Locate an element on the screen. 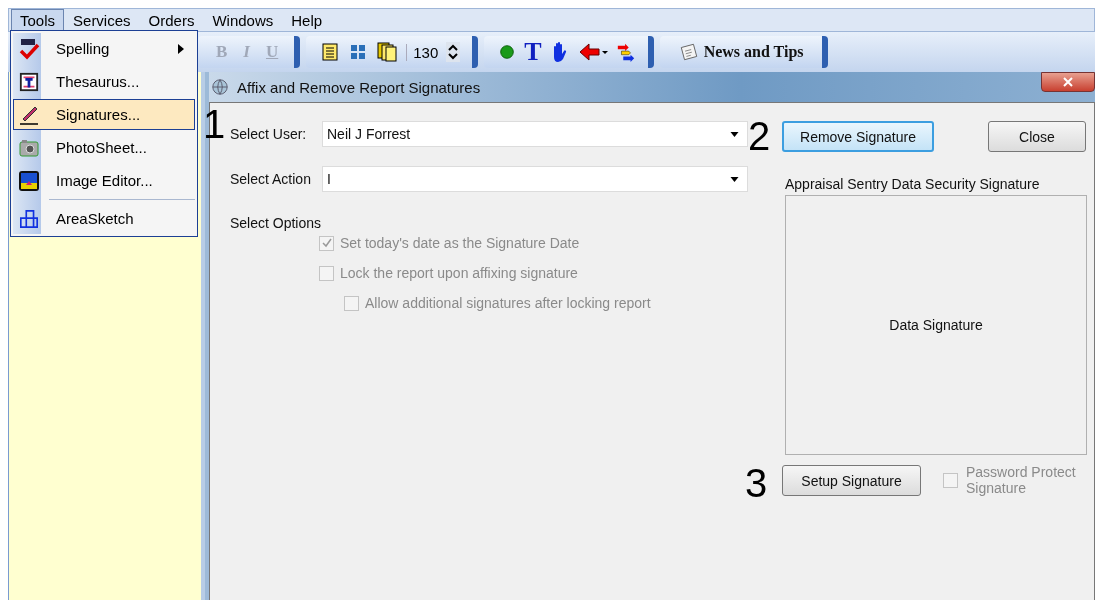 The height and width of the screenshot is (600, 1095). window-title: Affix and Remove Report Signatures is located at coordinates (359, 87).